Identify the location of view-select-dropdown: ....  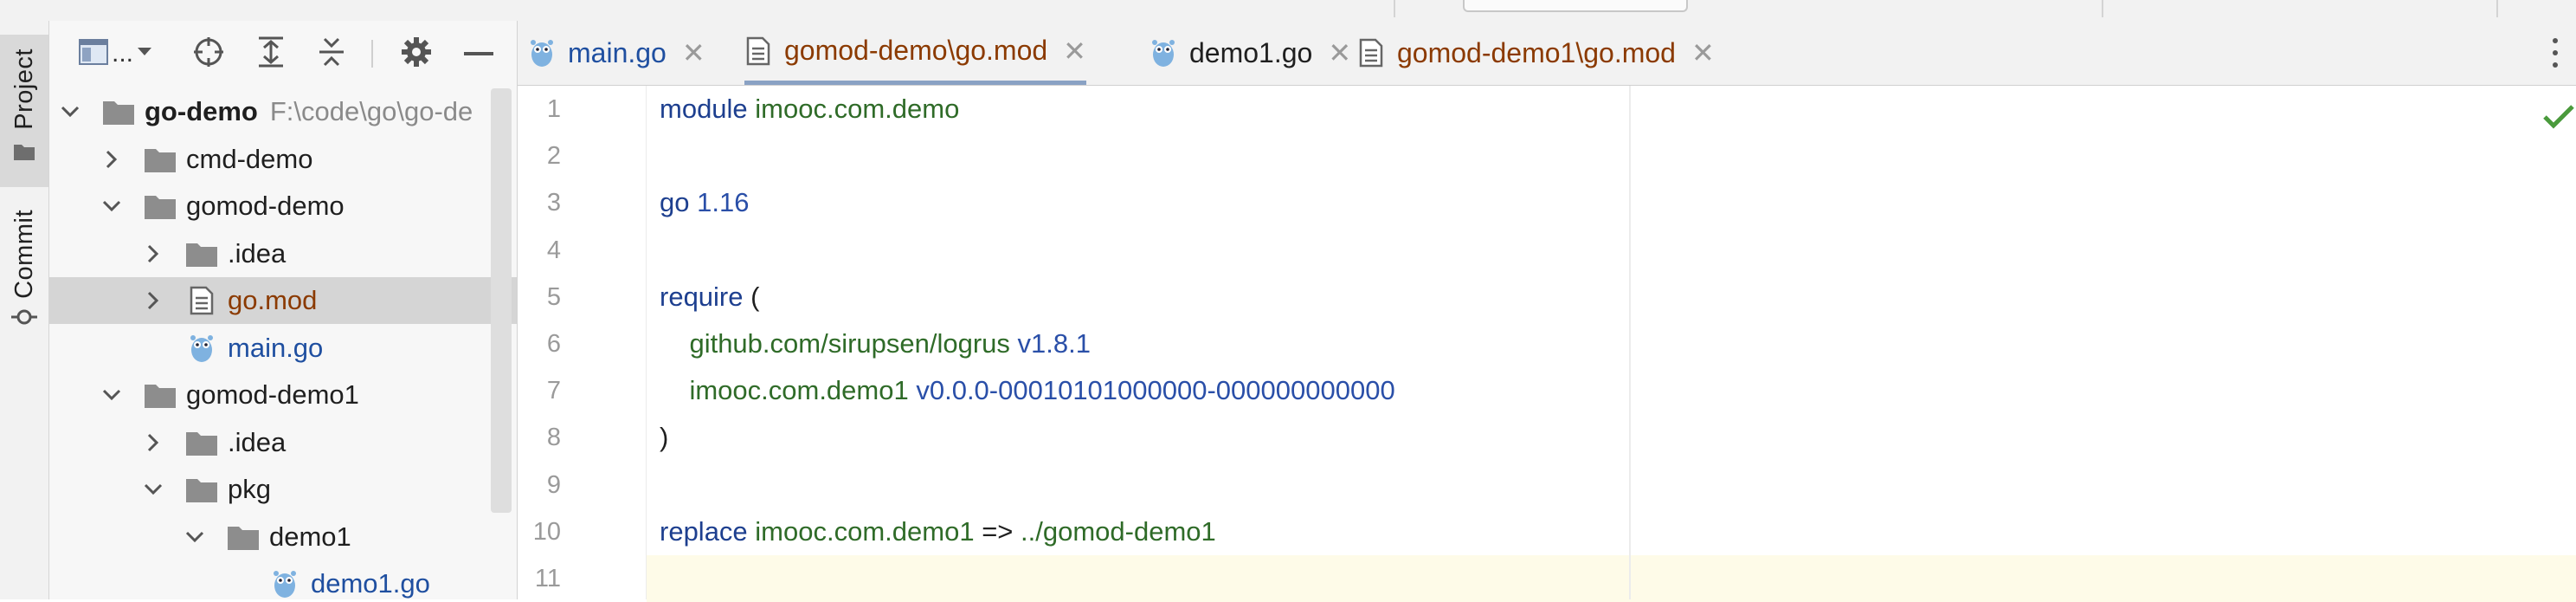
(118, 53).